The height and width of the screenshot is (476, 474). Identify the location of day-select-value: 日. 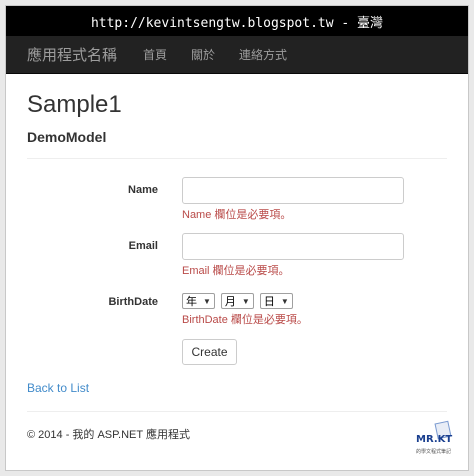
(269, 302).